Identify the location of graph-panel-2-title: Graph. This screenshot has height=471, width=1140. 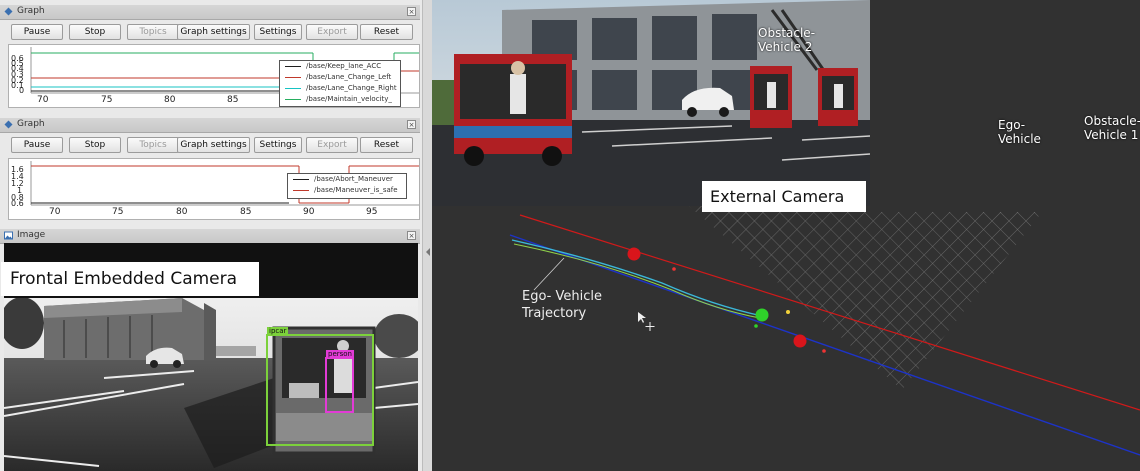
(31, 124).